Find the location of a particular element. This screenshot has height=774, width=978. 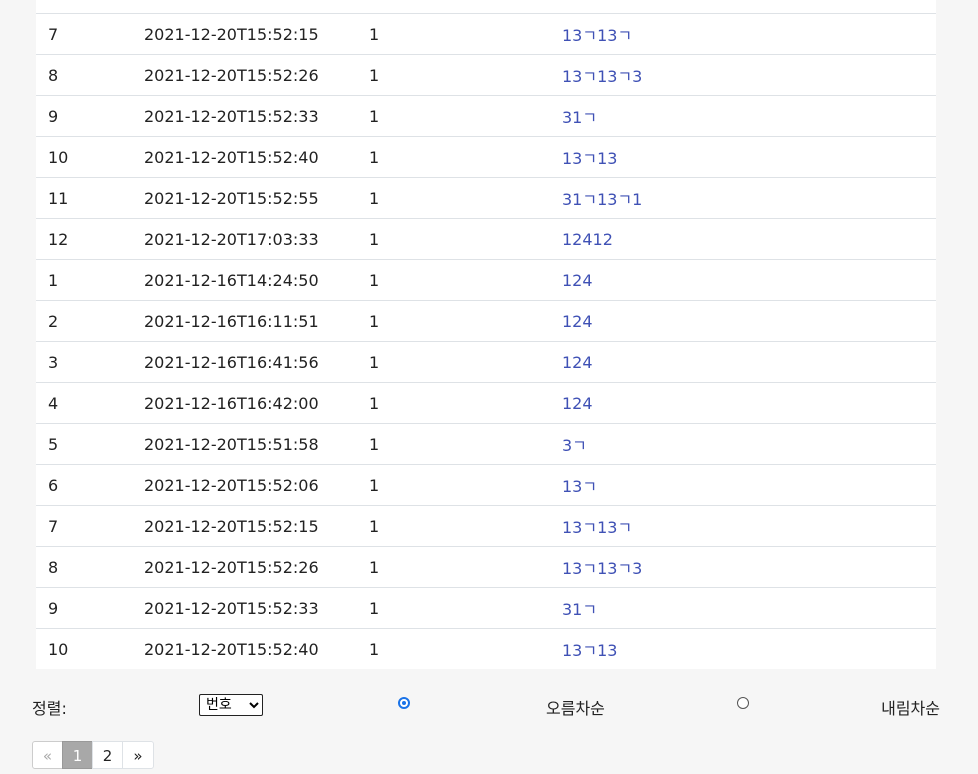

pagination-page-2: 2 is located at coordinates (107, 755).